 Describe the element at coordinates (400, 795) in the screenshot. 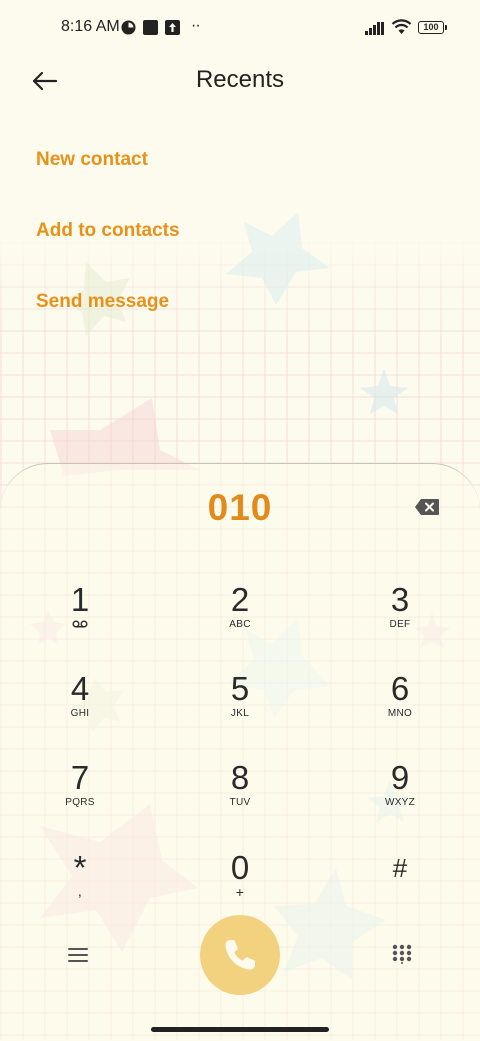

I see `key-9: 9 WXYZ` at that location.